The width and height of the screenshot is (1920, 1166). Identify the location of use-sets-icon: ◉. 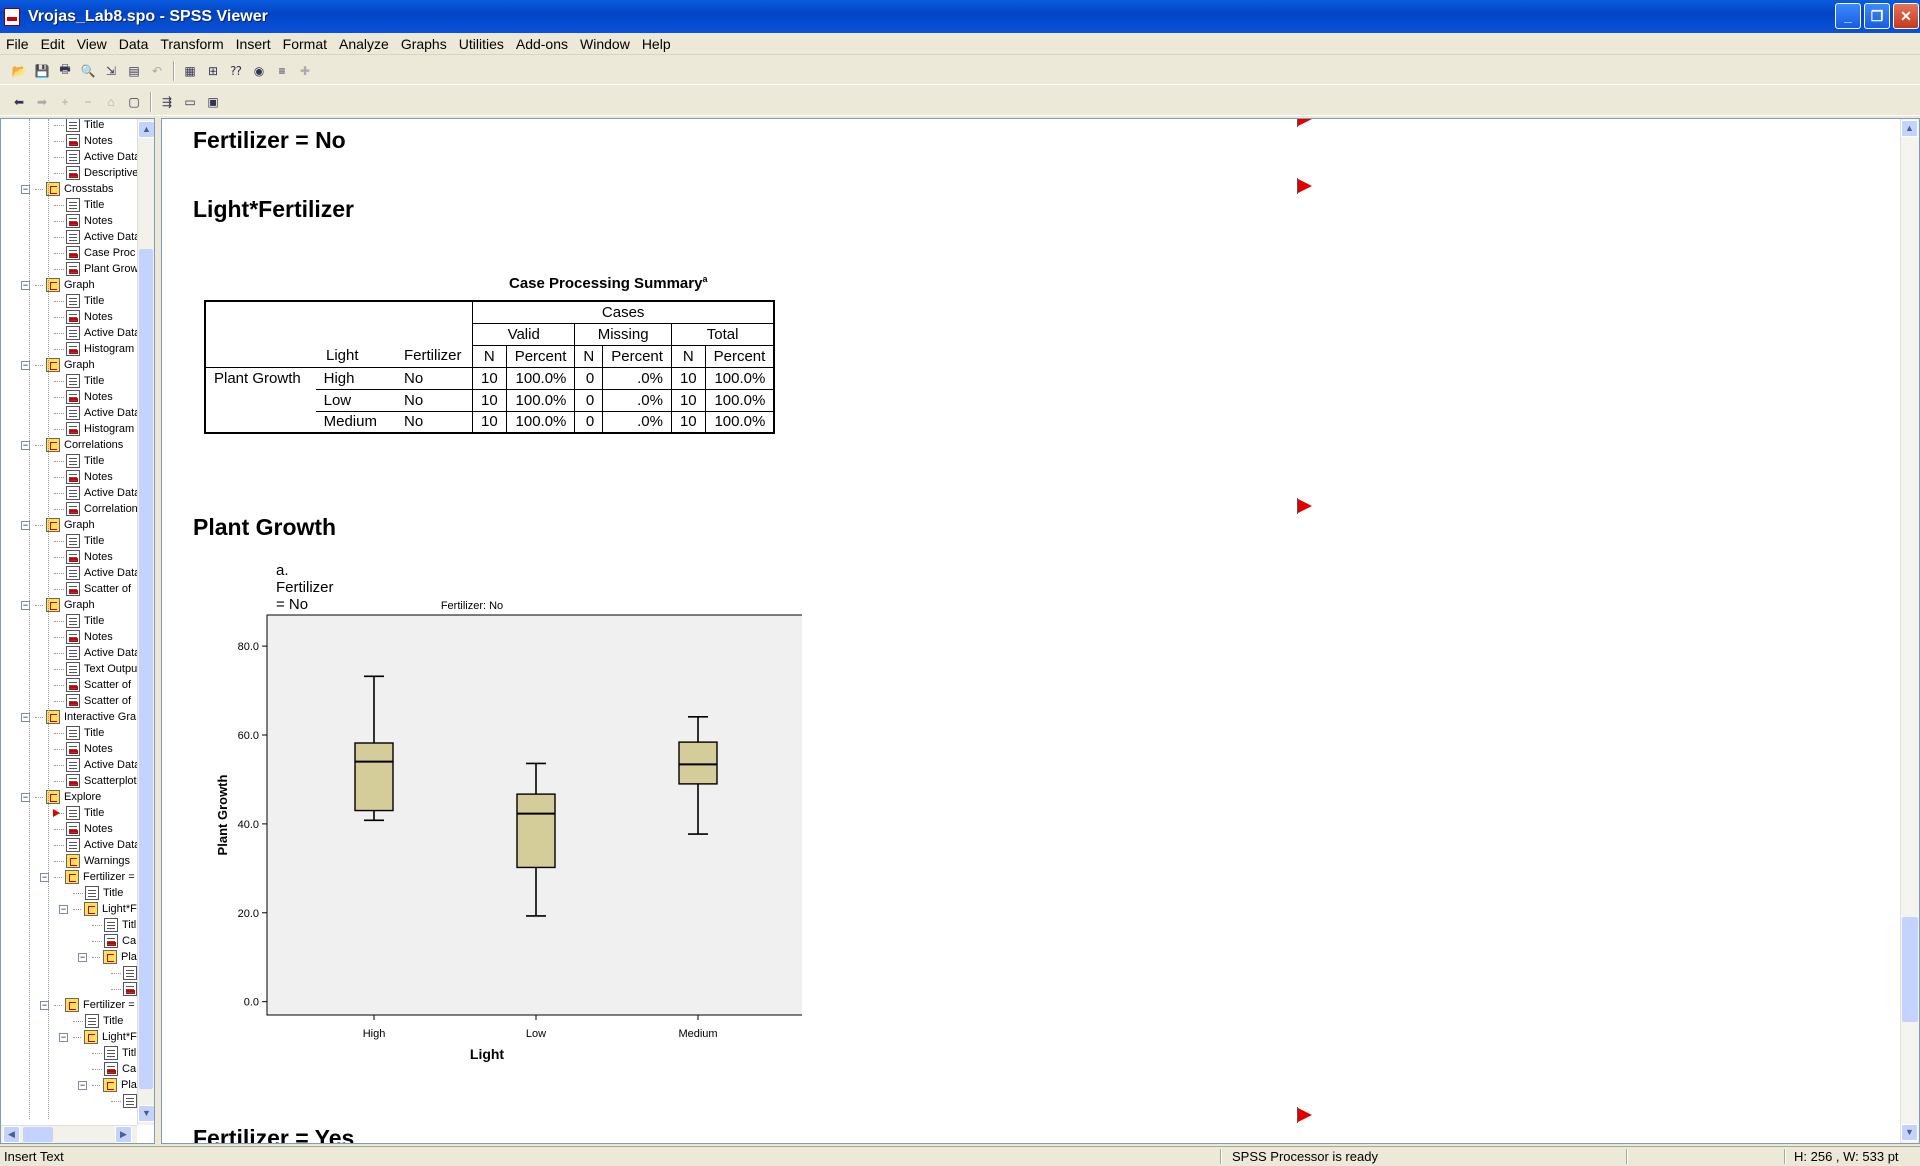
(259, 71).